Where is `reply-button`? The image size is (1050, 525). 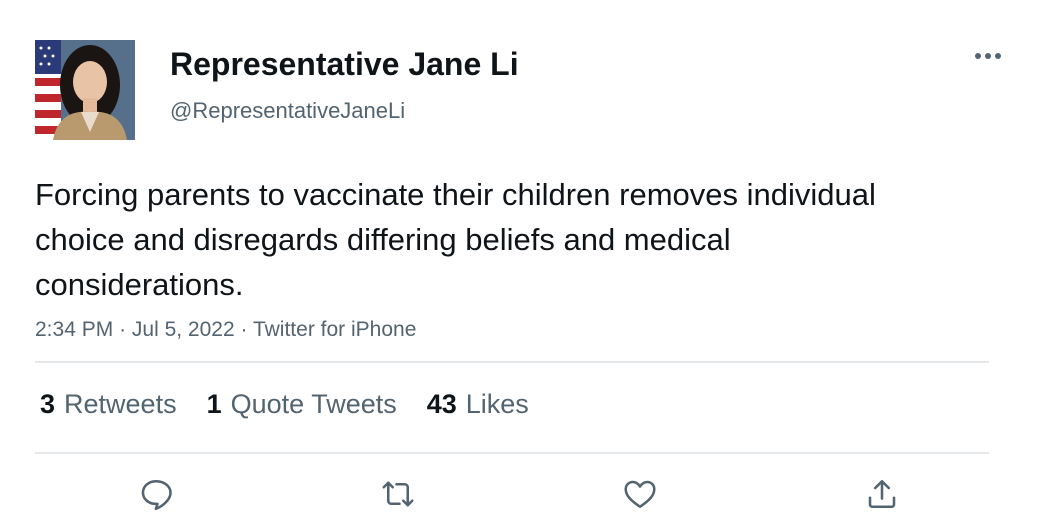 reply-button is located at coordinates (156, 494).